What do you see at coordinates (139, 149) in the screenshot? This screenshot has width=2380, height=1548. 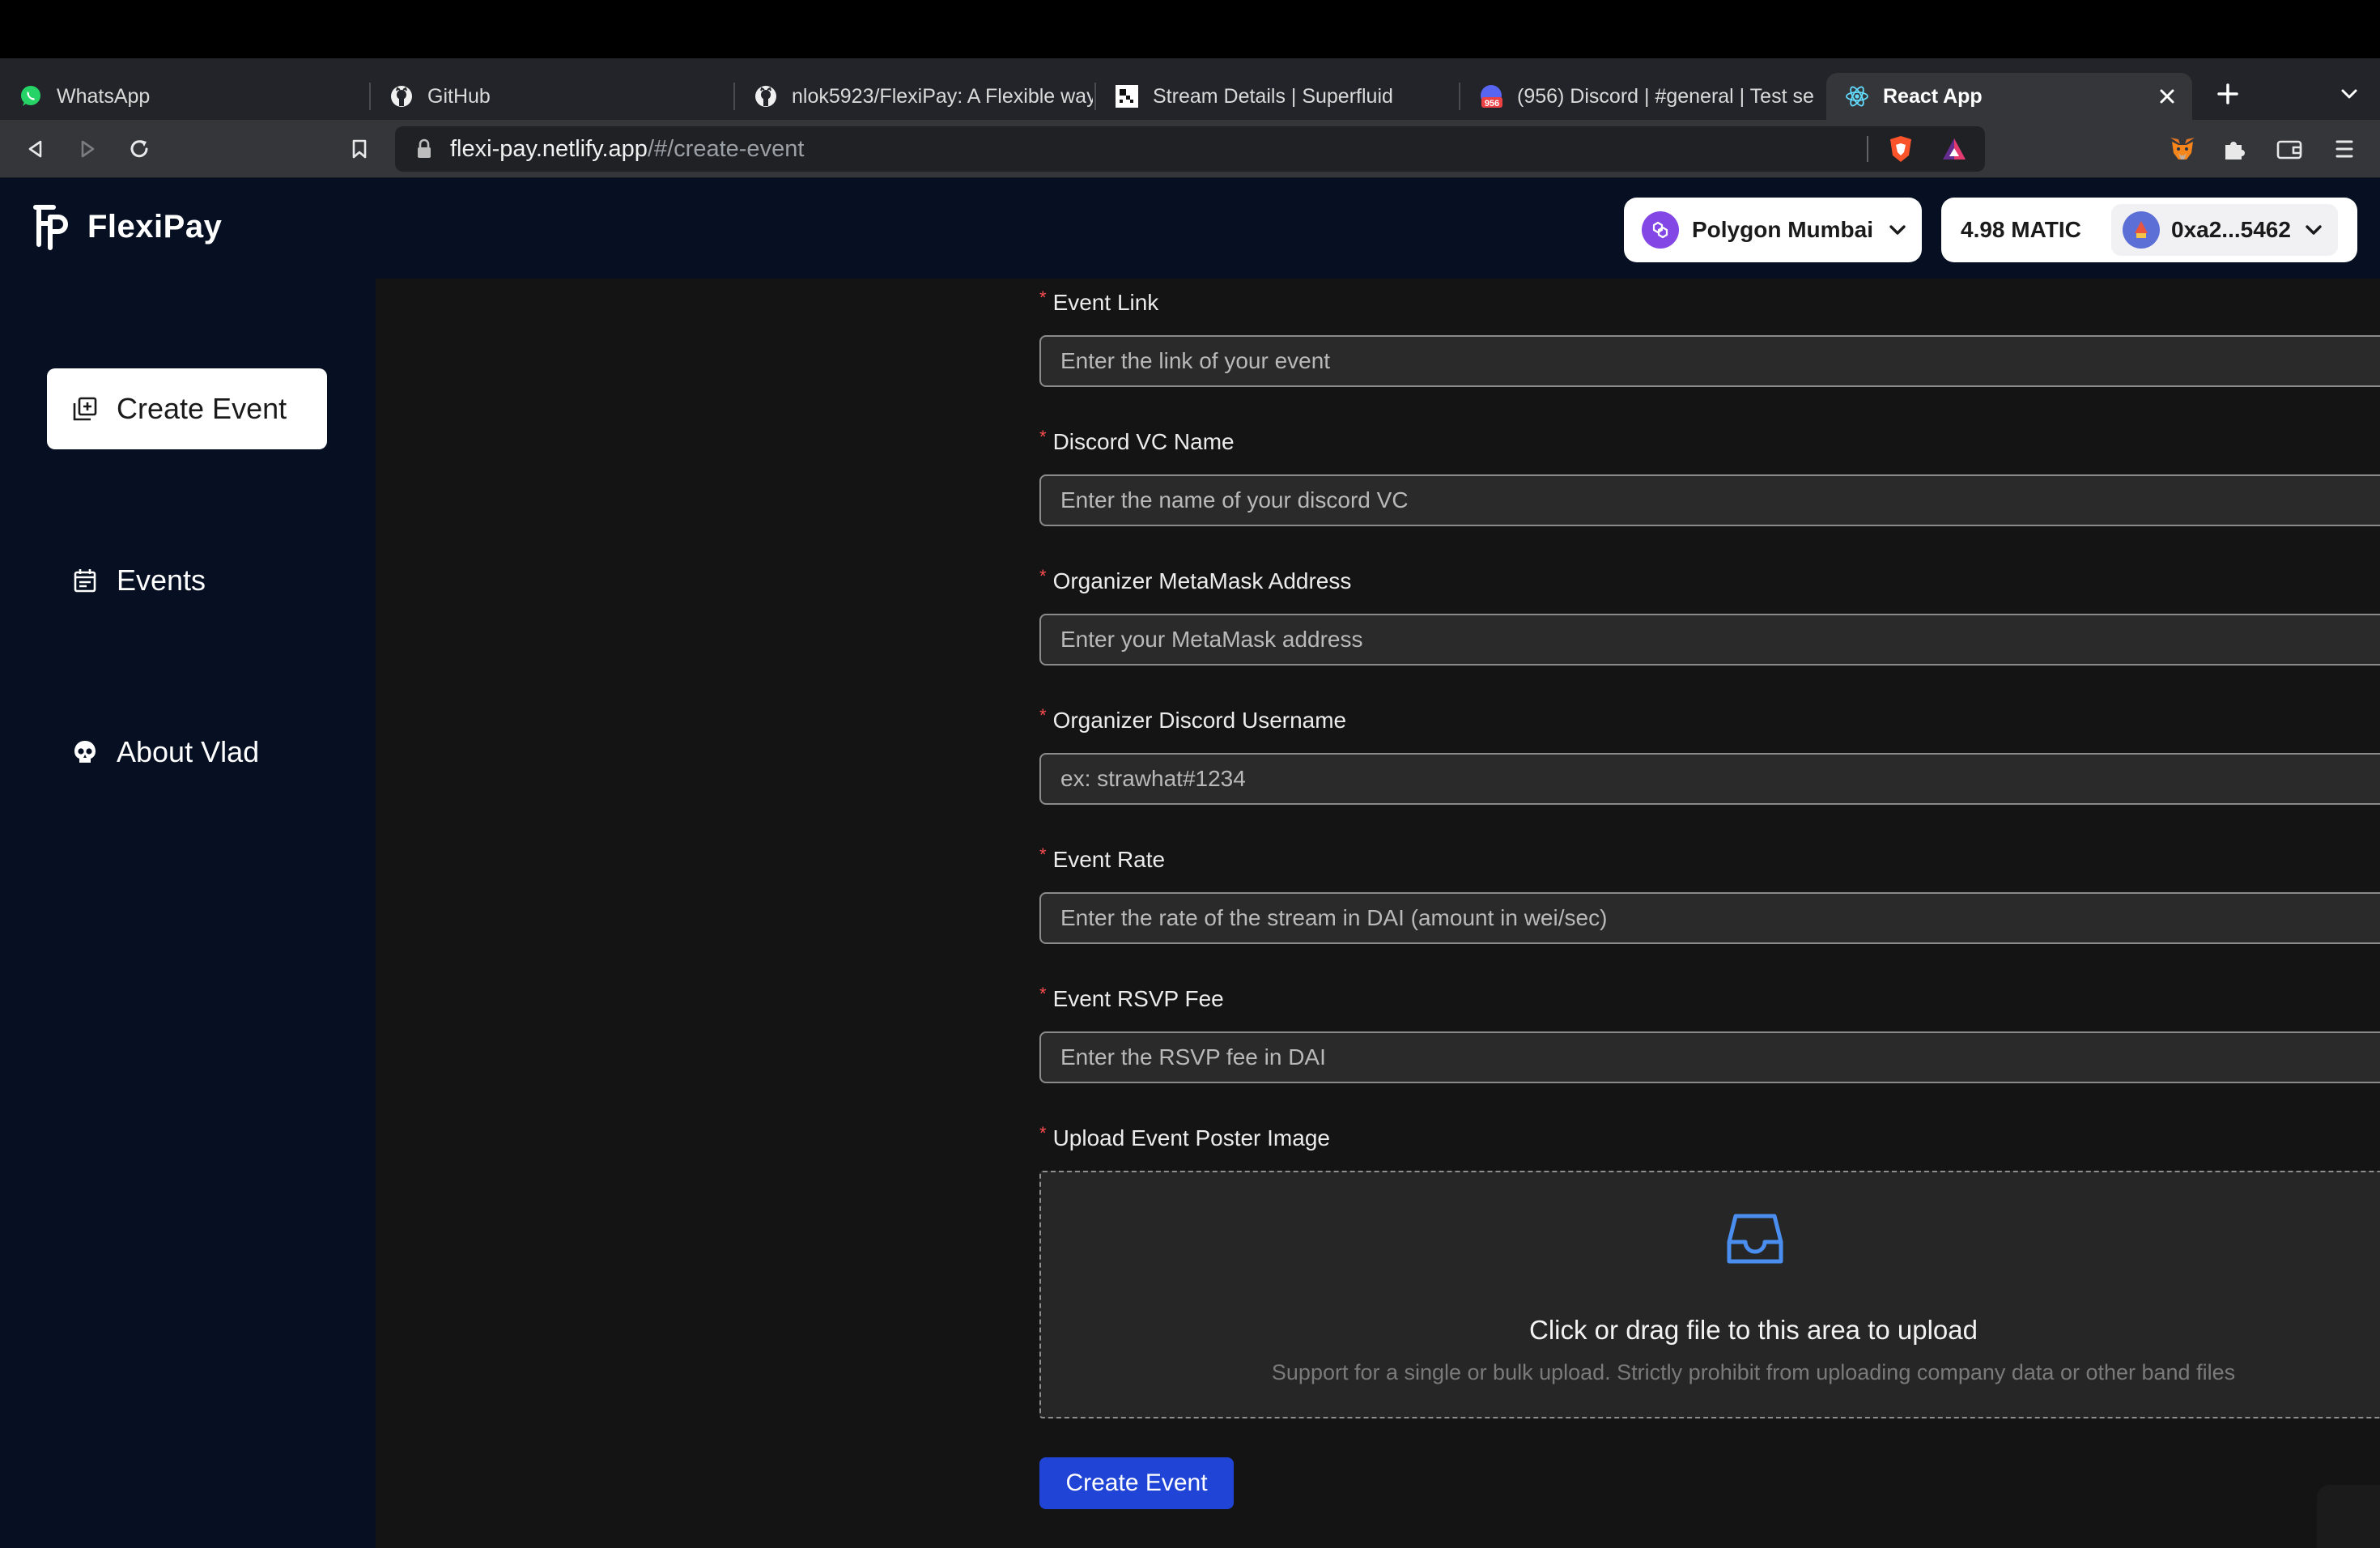 I see `reload-icon` at bounding box center [139, 149].